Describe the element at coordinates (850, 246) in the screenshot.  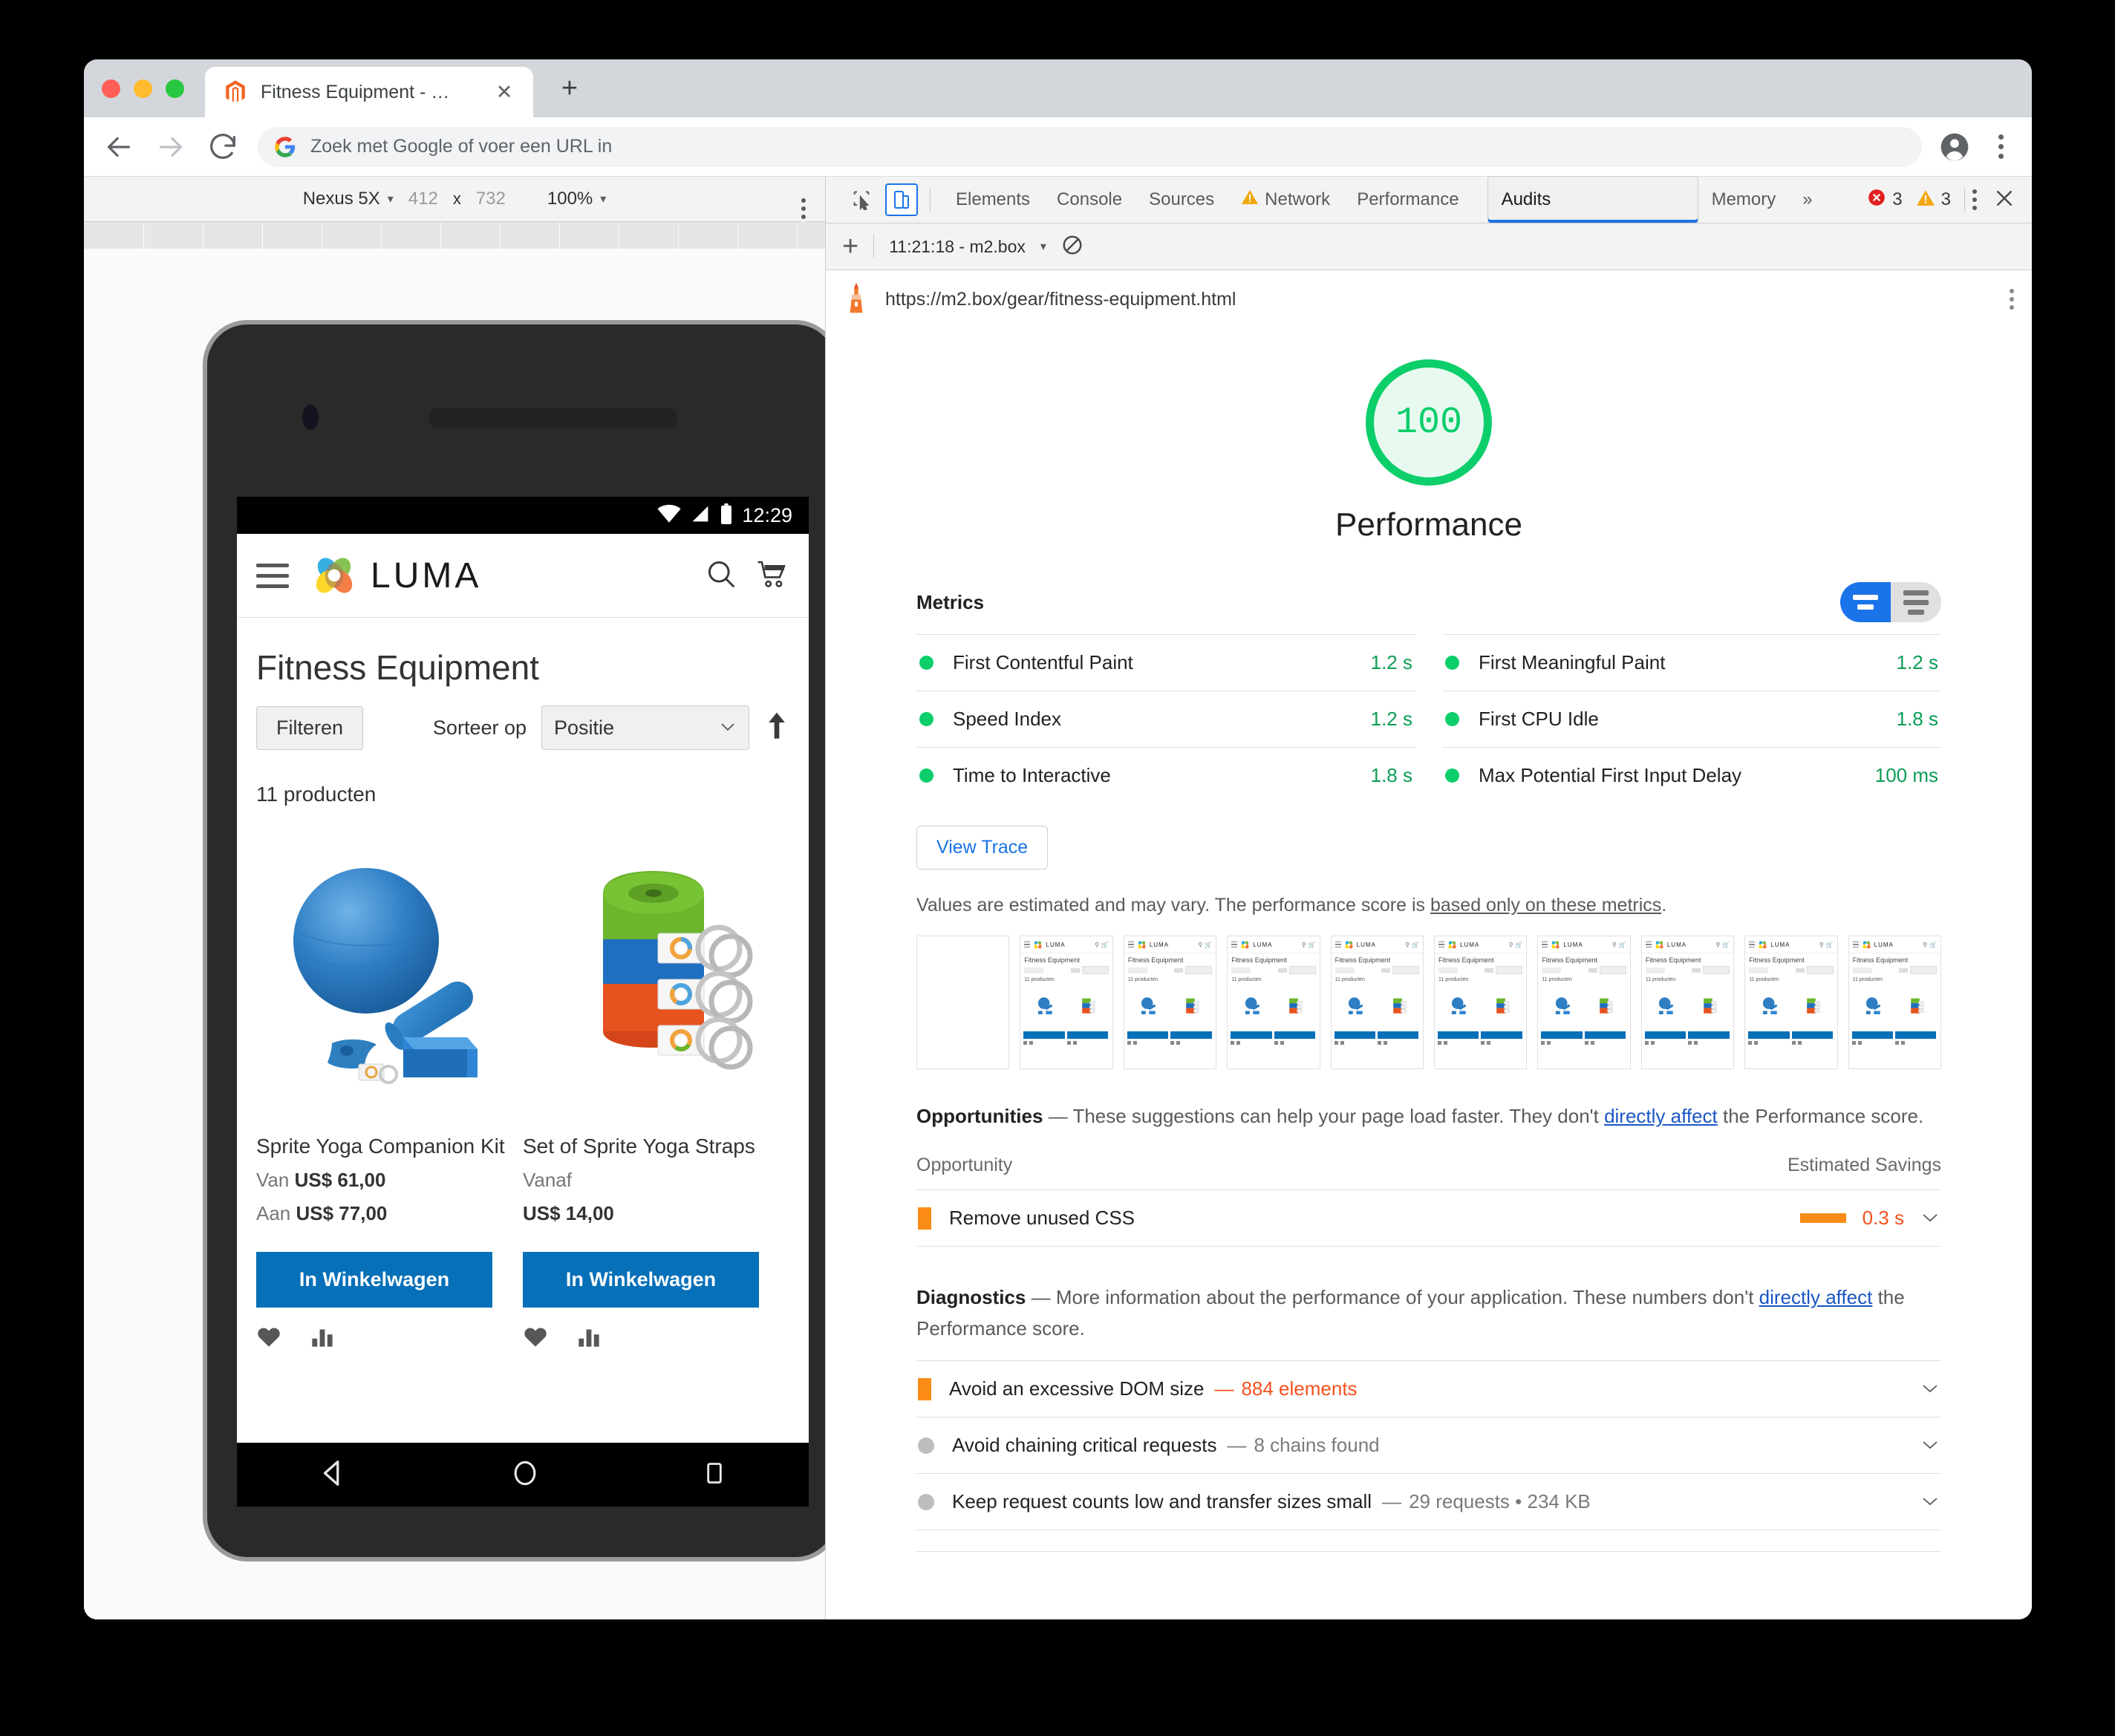
I see `new-audit-button: +` at that location.